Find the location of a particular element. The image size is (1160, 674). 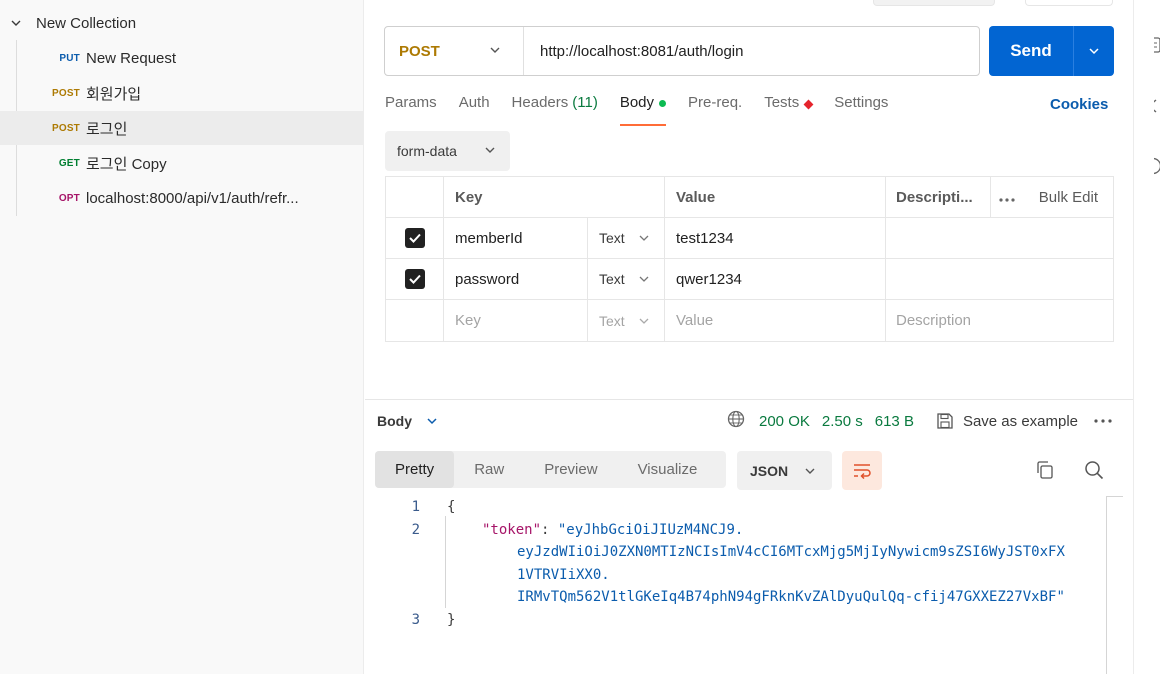

tab-label: Settings is located at coordinates (861, 102).